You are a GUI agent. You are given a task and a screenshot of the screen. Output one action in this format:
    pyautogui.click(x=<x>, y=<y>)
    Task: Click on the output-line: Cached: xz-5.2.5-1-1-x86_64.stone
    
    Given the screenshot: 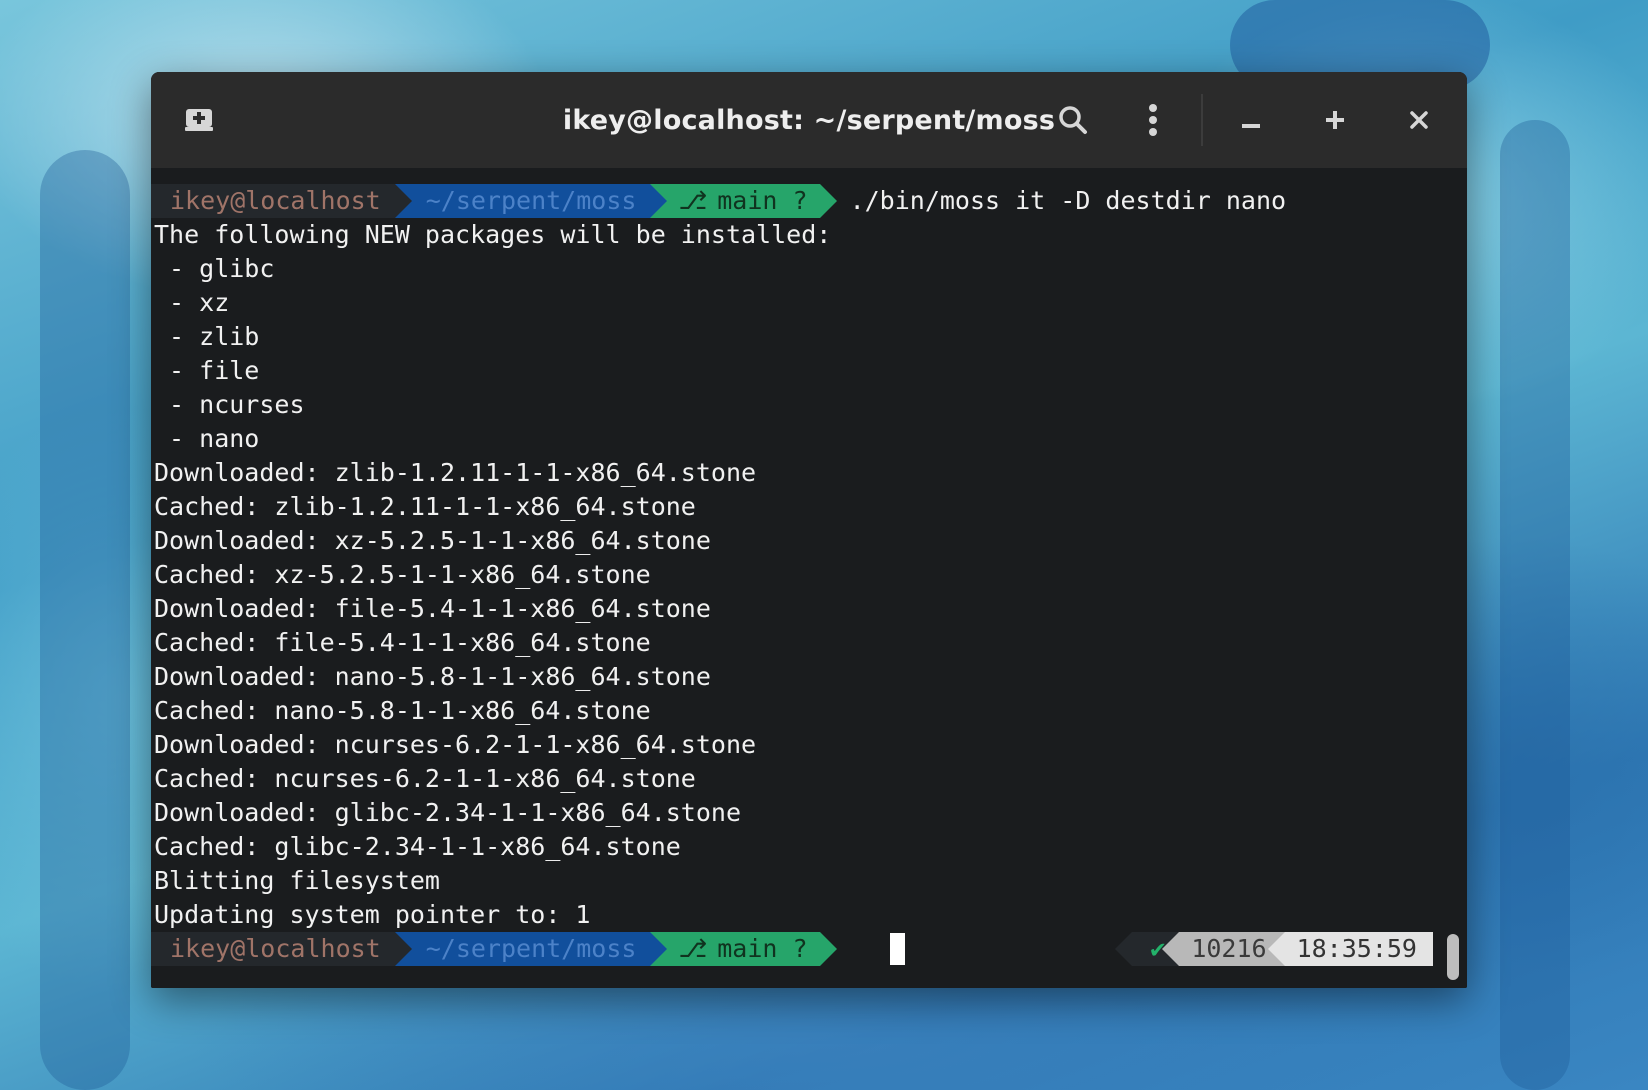 What is the action you would take?
    pyautogui.click(x=402, y=574)
    